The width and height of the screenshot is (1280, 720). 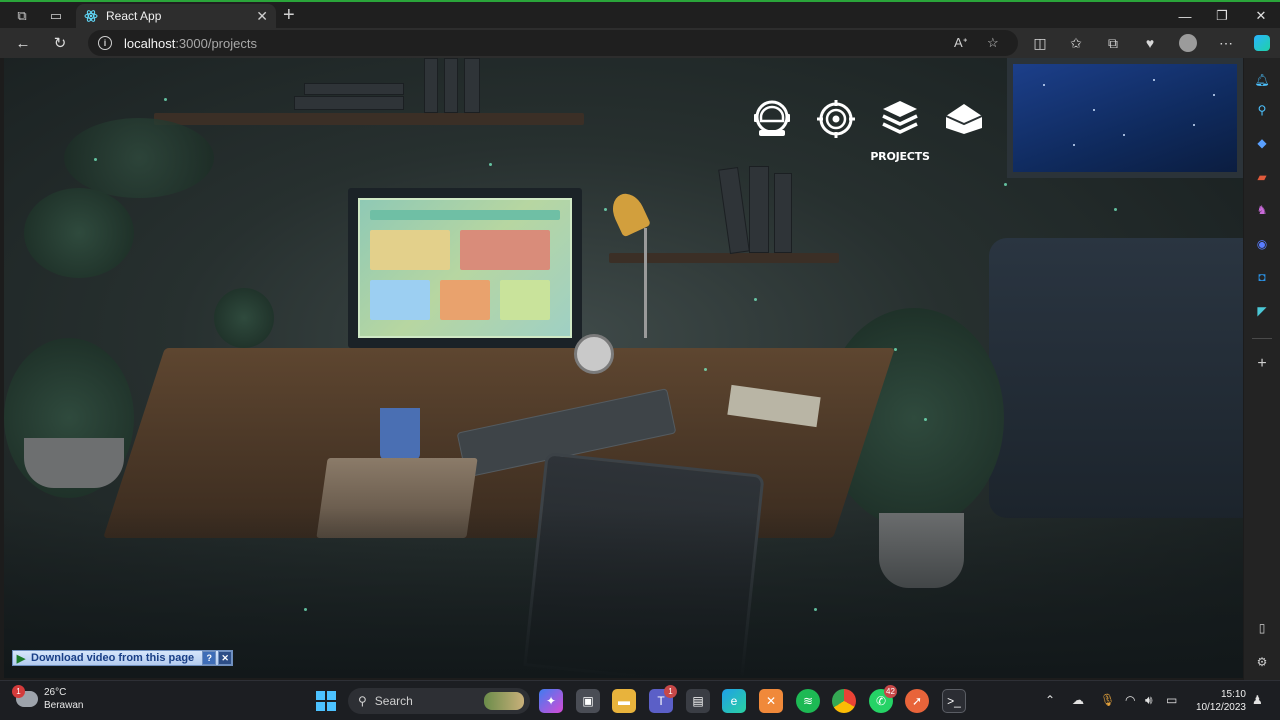 I want to click on microphone-icon: 🎙︎, so click(x=1107, y=700).